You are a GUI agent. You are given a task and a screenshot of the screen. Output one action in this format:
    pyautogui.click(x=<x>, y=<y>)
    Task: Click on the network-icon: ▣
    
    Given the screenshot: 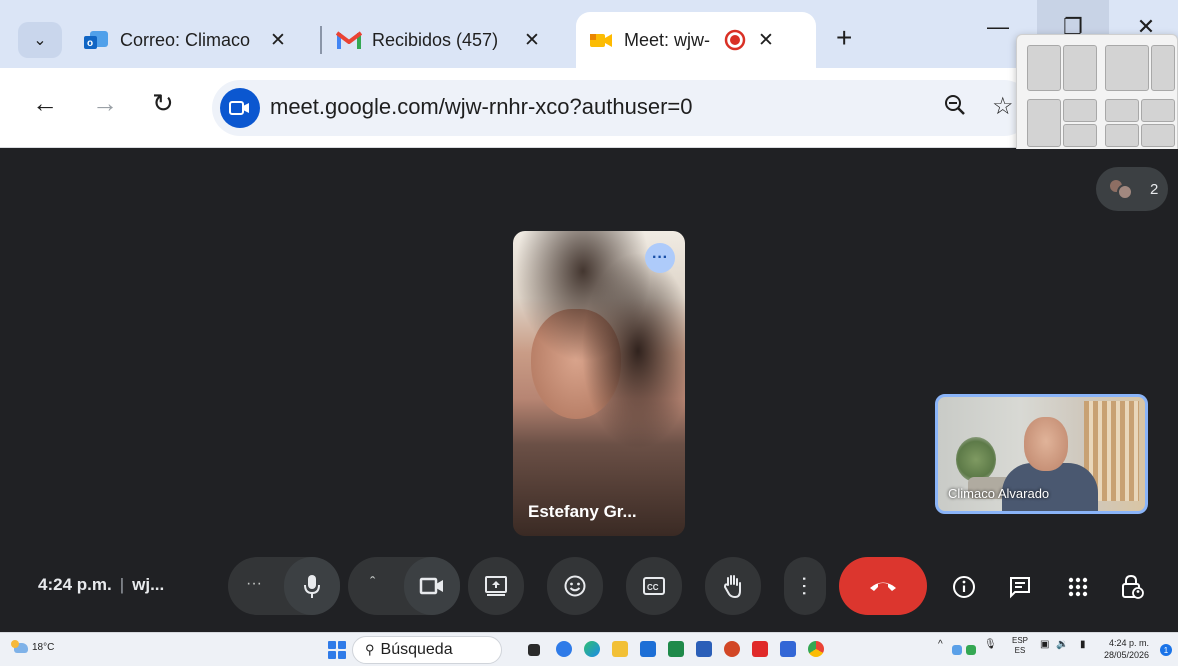 What is the action you would take?
    pyautogui.click(x=1044, y=644)
    